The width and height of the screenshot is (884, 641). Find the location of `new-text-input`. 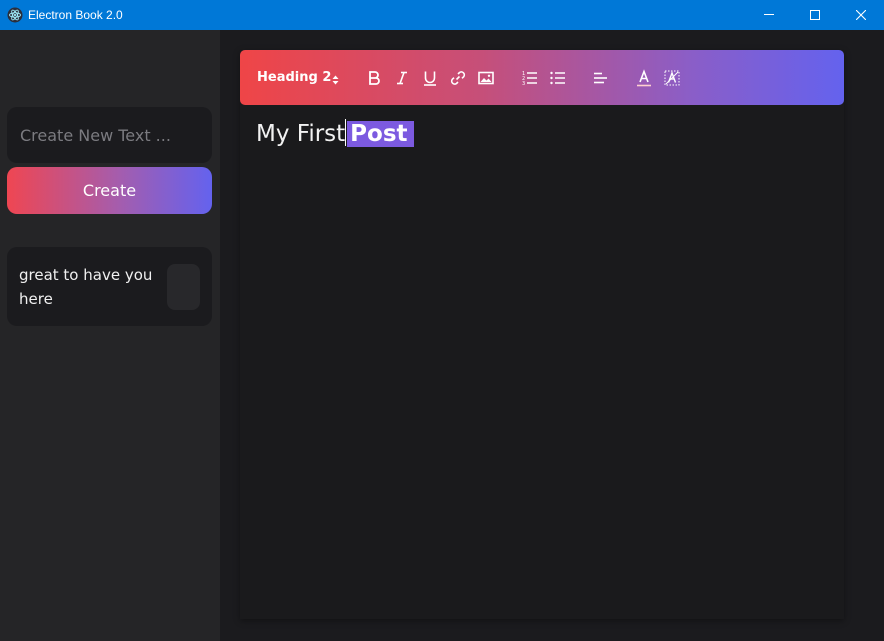

new-text-input is located at coordinates (109, 135).